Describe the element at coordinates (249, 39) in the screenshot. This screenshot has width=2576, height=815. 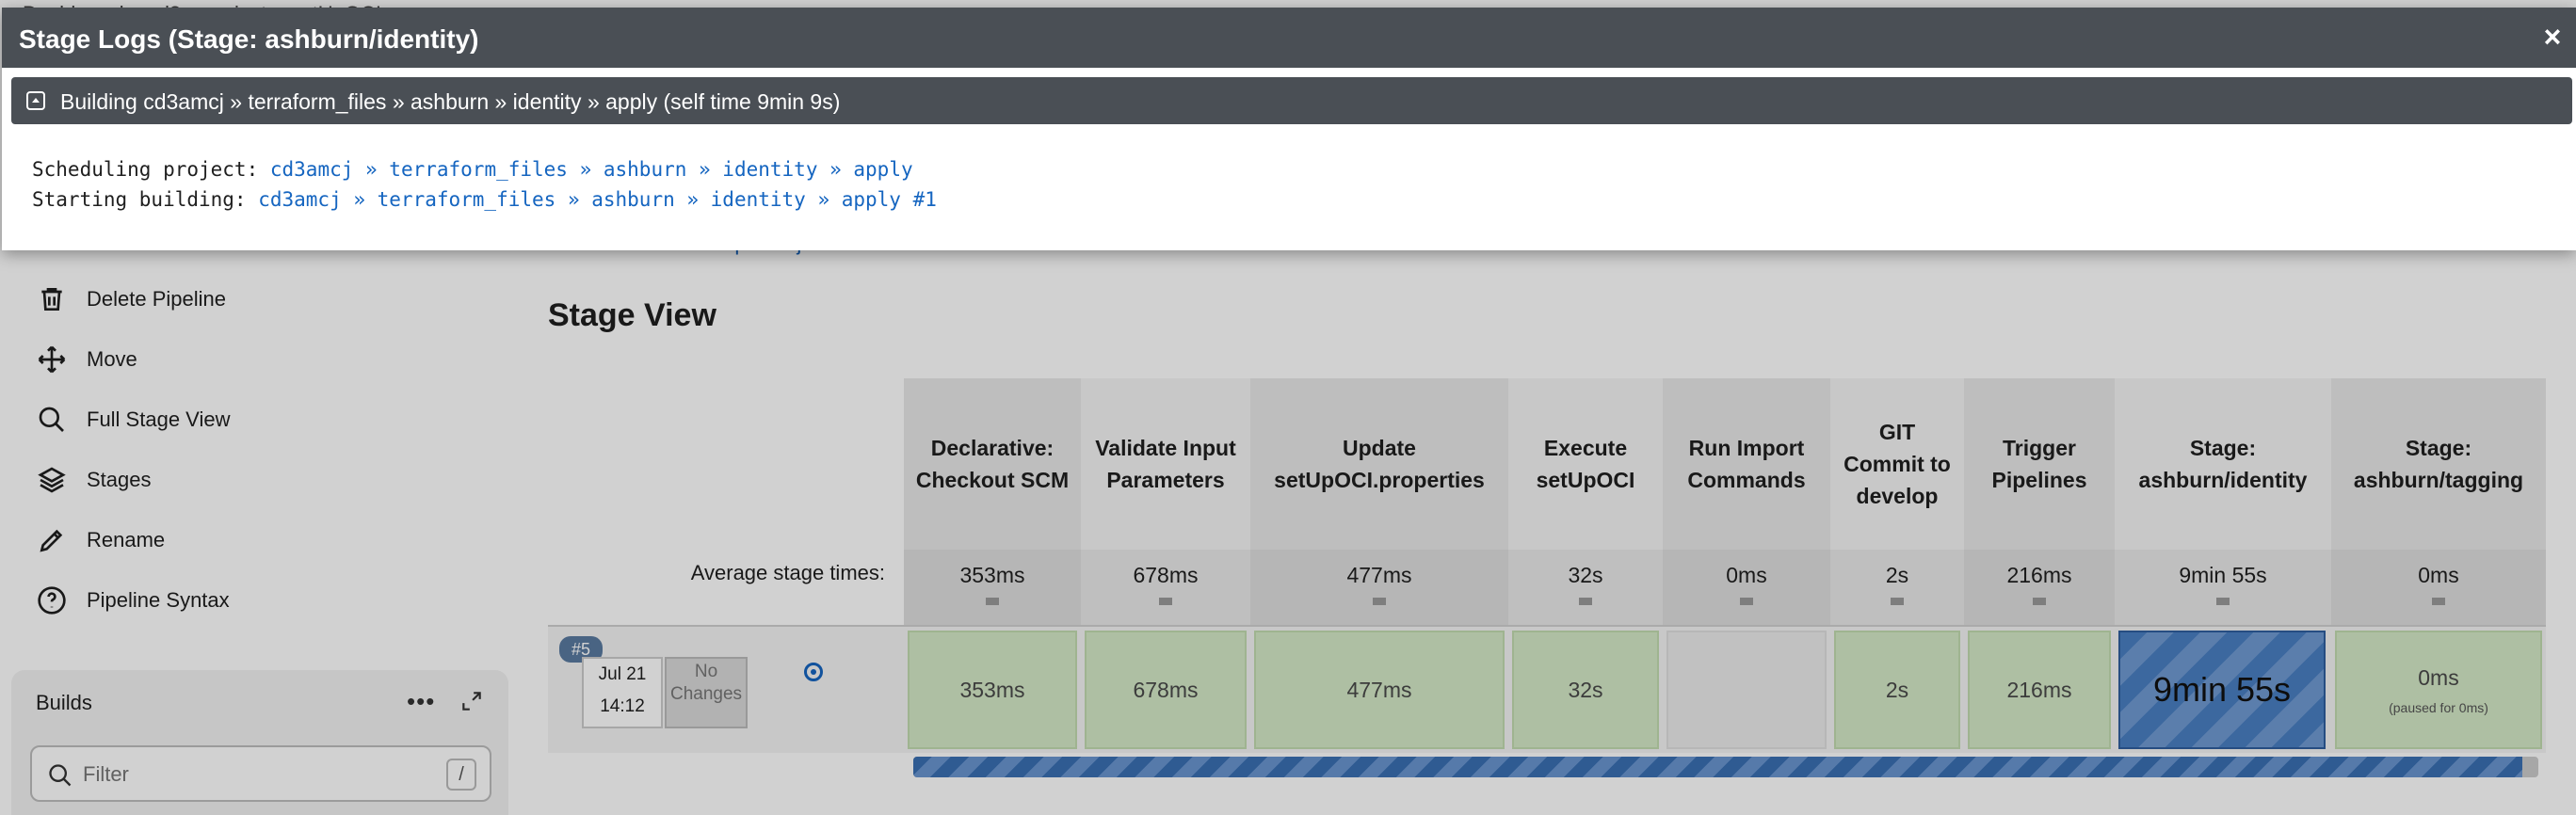
I see `modal-title: Stage Logs (Stage: ashburn/identity)` at that location.